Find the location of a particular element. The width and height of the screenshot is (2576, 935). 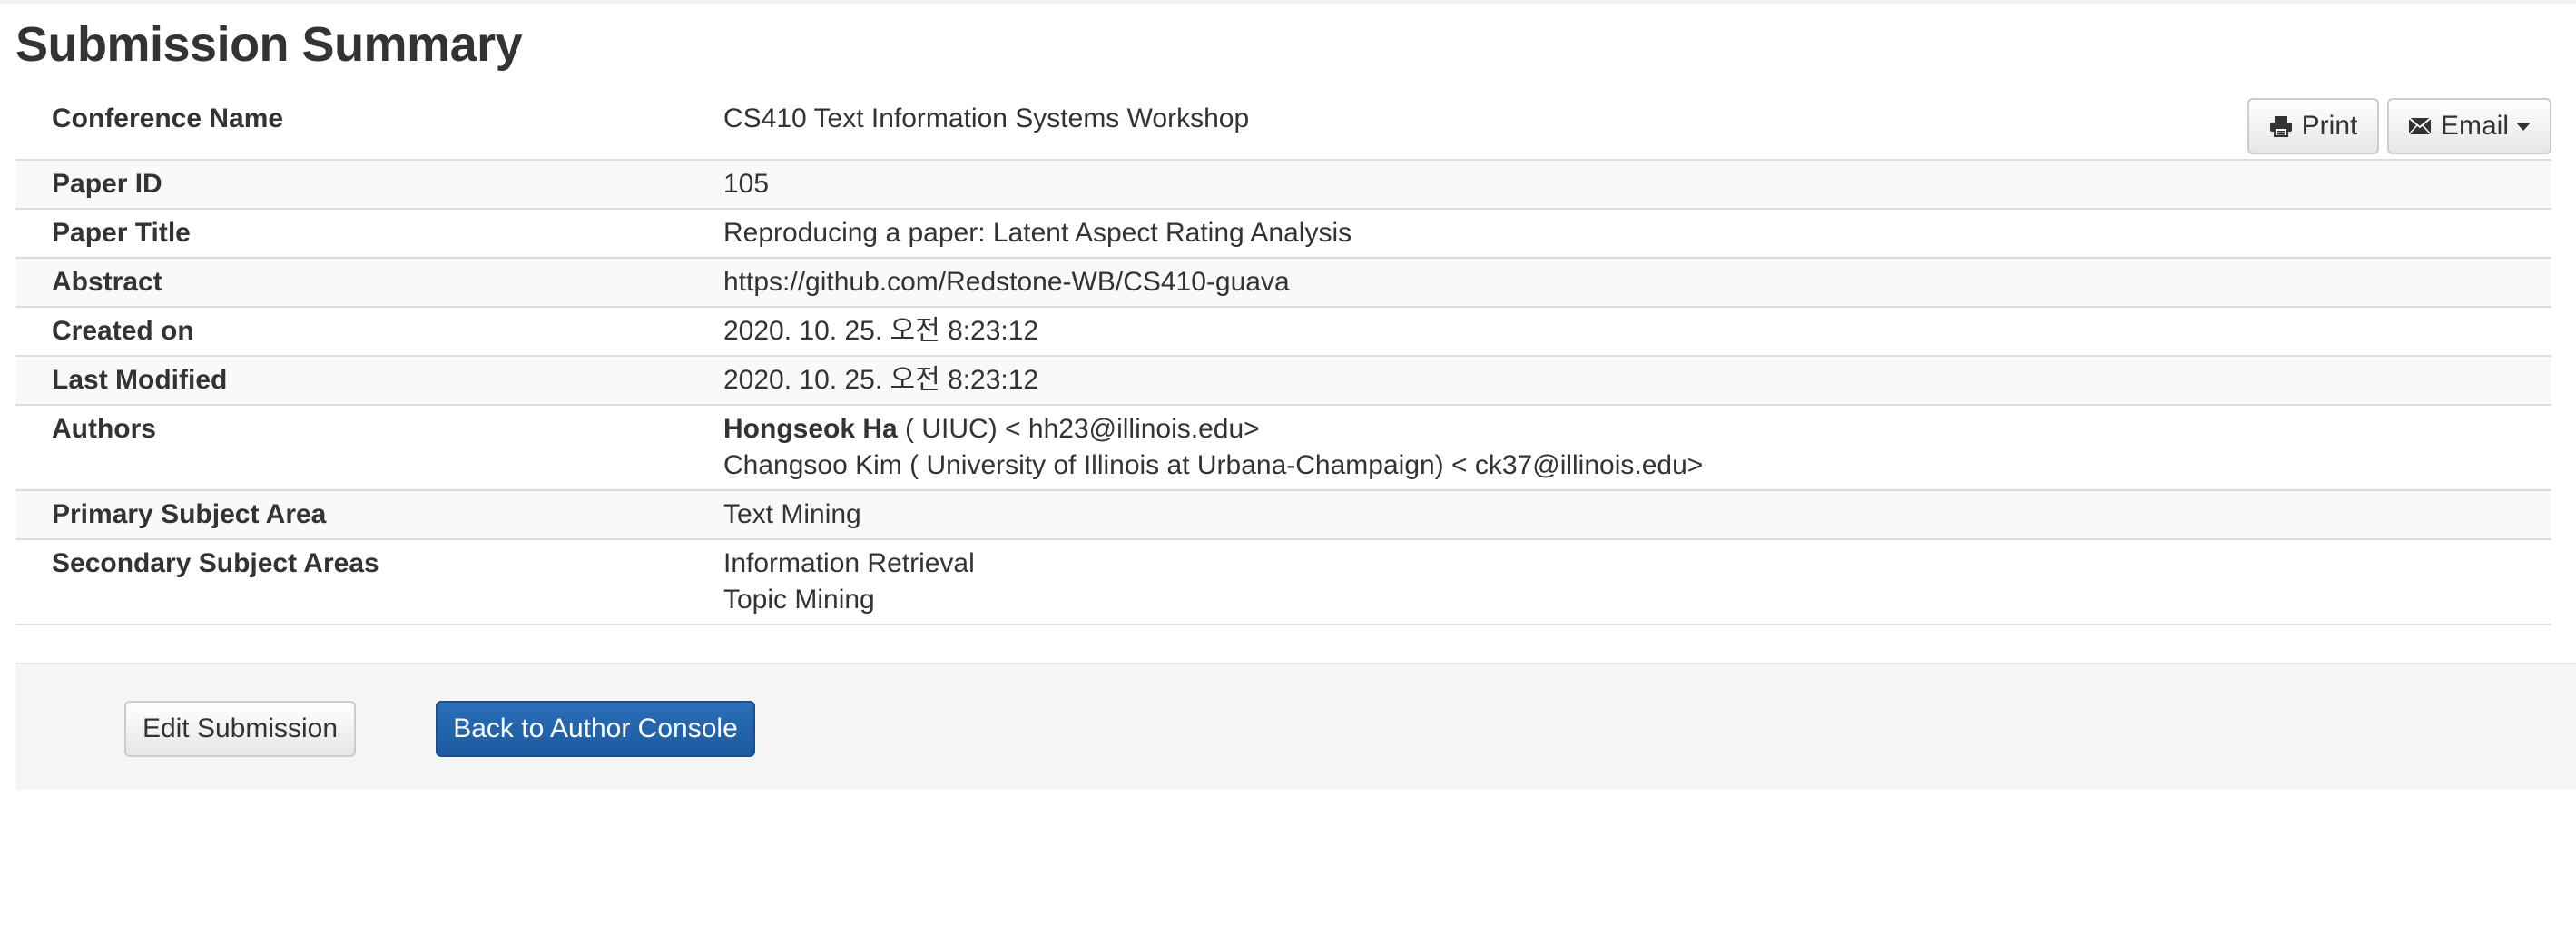

created-on-value: 2020. 10. 25. 오전 8:23:12 is located at coordinates (881, 331).